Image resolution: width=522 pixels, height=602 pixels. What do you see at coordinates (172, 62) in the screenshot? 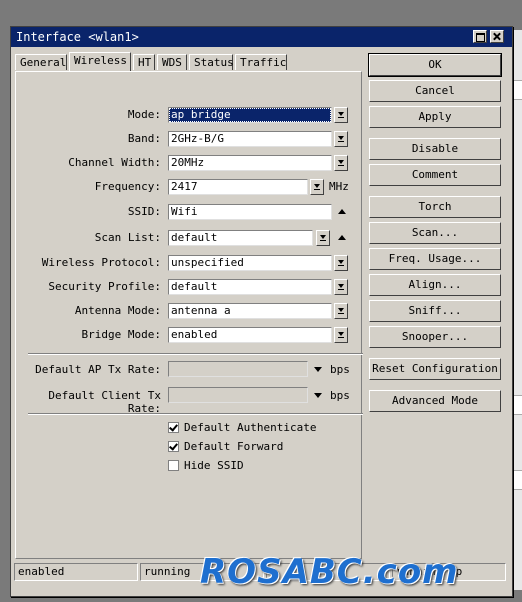
I see `tab-wds: WDS` at bounding box center [172, 62].